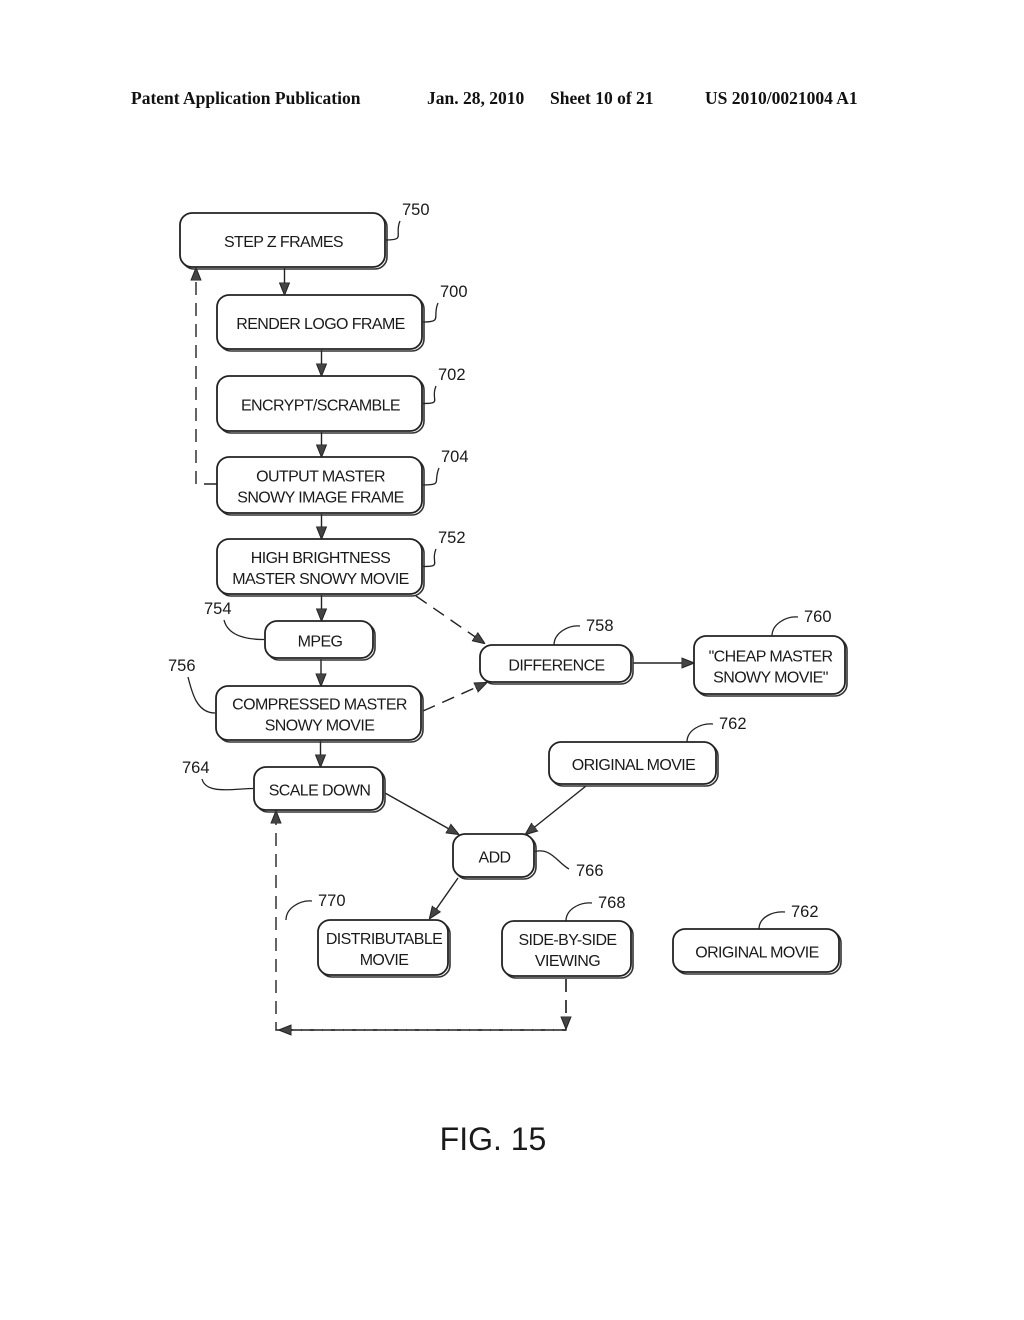 This screenshot has height=1320, width=1024. What do you see at coordinates (320, 579) in the screenshot?
I see `node-label-line: MASTER SNOWY MOVIE` at bounding box center [320, 579].